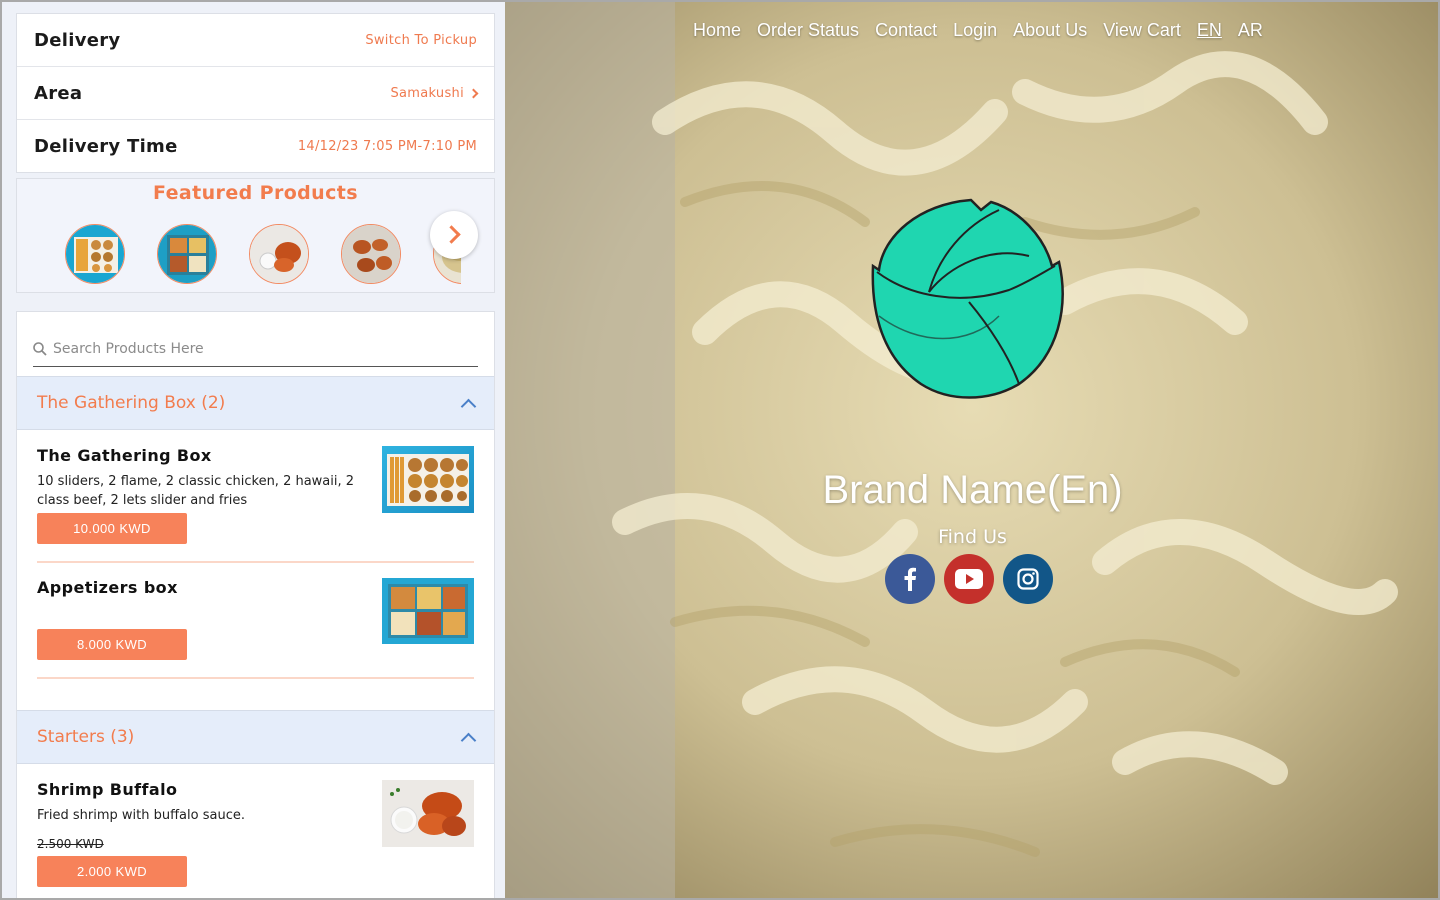 This screenshot has height=900, width=1440. I want to click on category-header-starters: Starters (3), so click(255, 737).